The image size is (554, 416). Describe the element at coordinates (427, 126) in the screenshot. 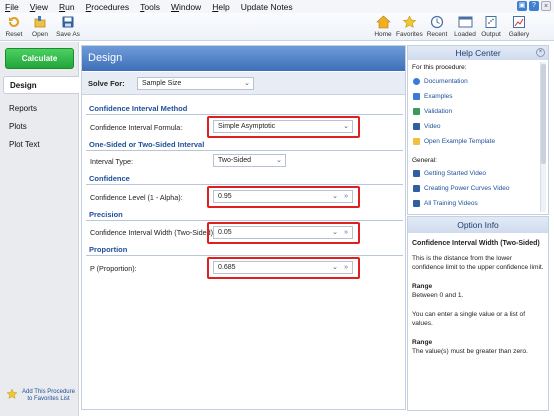

I see `help-video-link: Video` at that location.